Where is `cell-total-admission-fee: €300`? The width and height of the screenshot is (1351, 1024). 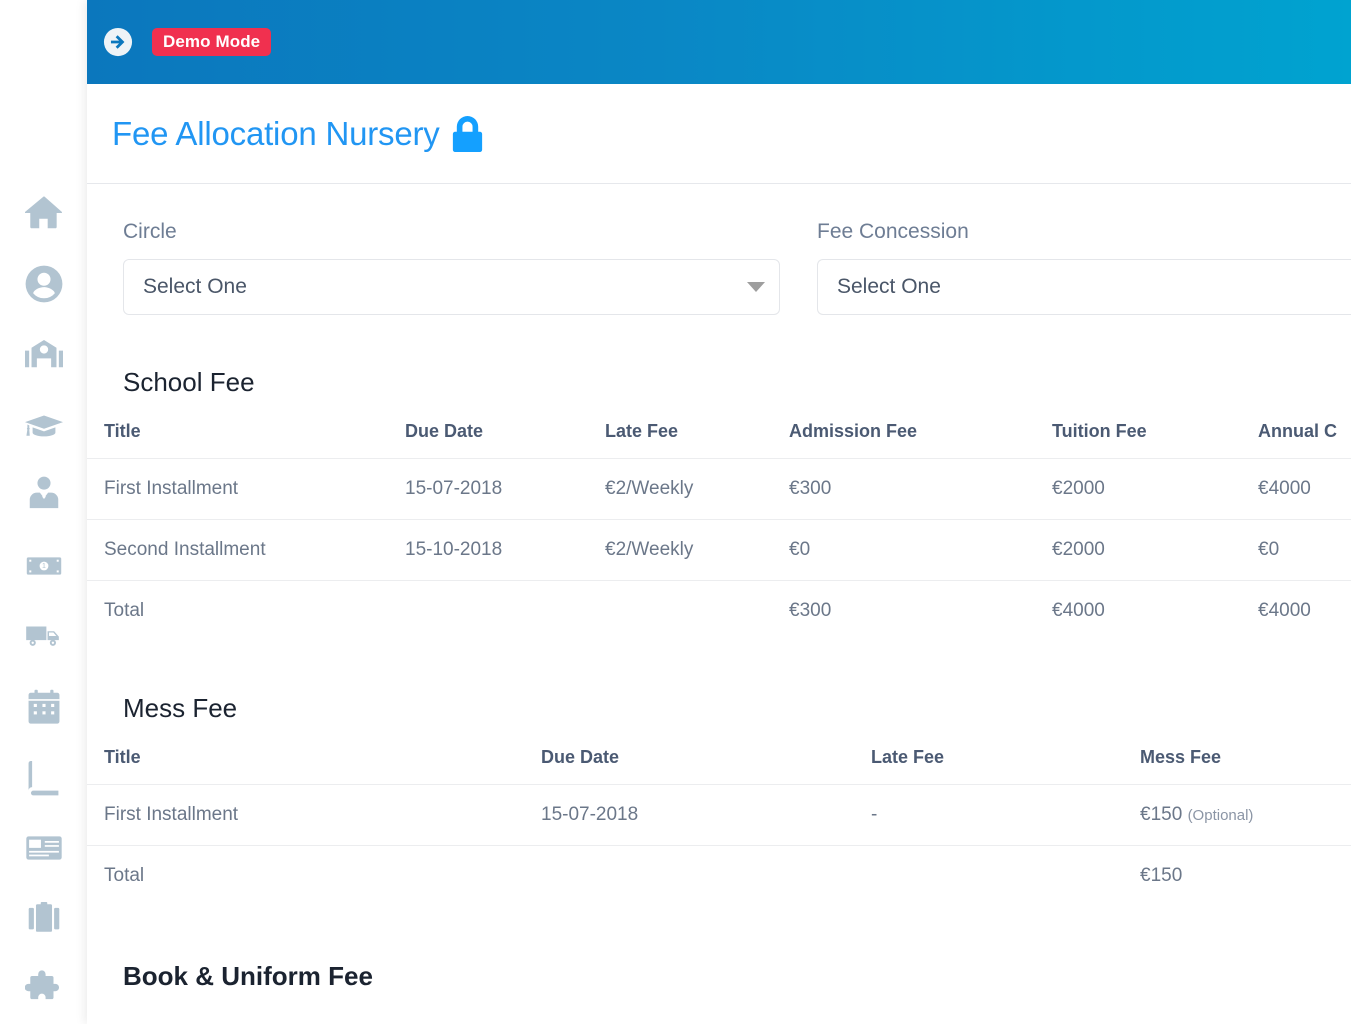
cell-total-admission-fee: €300 is located at coordinates (920, 610).